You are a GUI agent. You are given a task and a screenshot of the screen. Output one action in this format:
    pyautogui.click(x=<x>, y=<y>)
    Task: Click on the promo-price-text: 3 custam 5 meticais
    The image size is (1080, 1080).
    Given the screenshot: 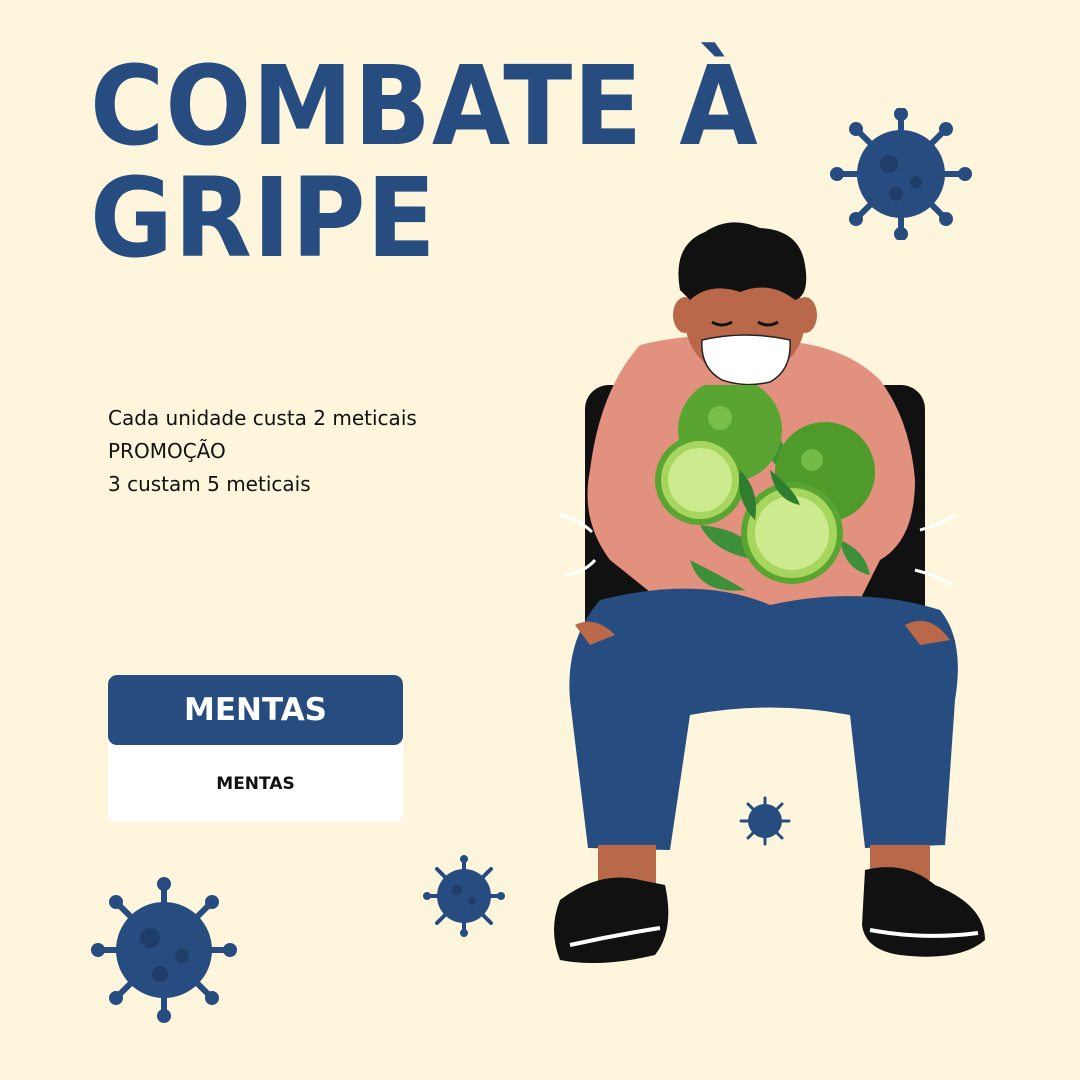 What is the action you would take?
    pyautogui.click(x=209, y=484)
    